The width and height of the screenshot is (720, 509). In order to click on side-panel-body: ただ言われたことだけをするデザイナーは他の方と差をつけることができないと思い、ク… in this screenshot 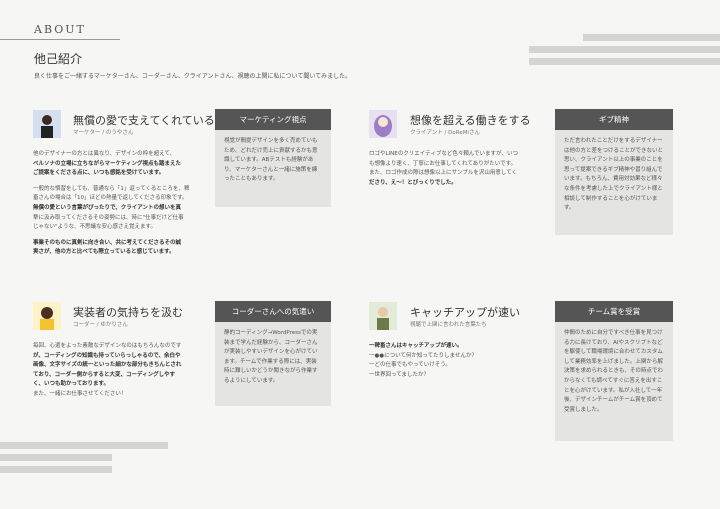, I will do `click(614, 175)`.